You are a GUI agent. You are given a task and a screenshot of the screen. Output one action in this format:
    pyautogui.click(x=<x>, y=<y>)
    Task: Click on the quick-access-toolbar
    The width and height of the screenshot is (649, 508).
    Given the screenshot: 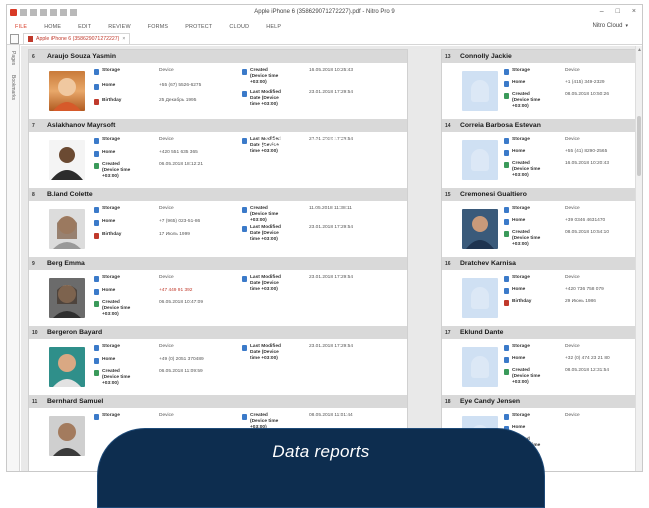 What is the action you would take?
    pyautogui.click(x=43, y=12)
    